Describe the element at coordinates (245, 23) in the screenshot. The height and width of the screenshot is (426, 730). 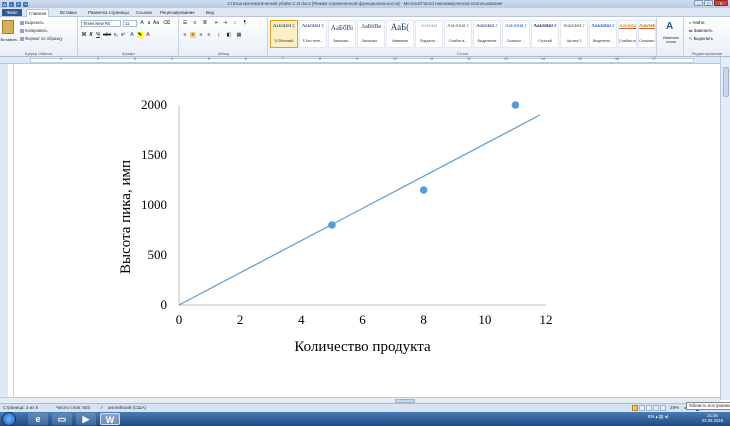
I see `pilcrow-icon: ¶` at that location.